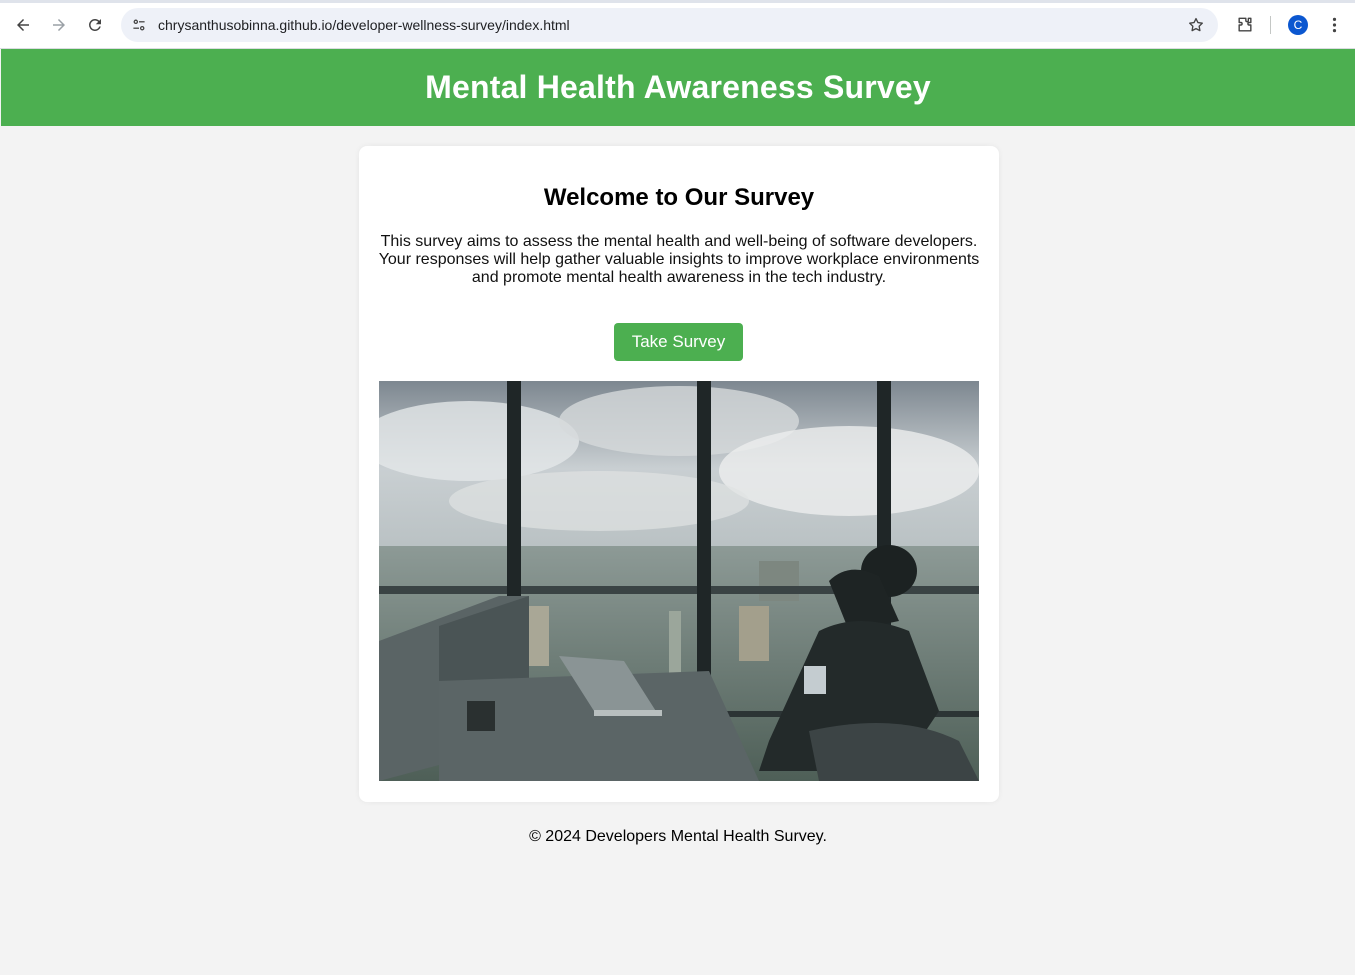  I want to click on tab-strip-edge, so click(677, 1).